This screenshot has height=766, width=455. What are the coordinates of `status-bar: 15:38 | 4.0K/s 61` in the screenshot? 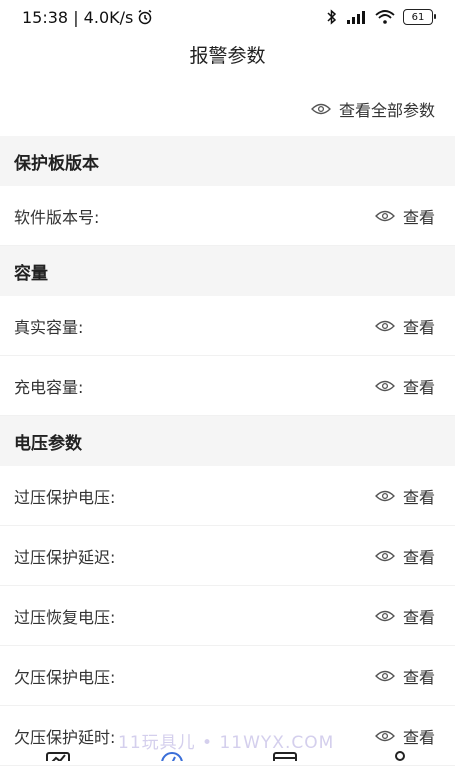 It's located at (227, 17).